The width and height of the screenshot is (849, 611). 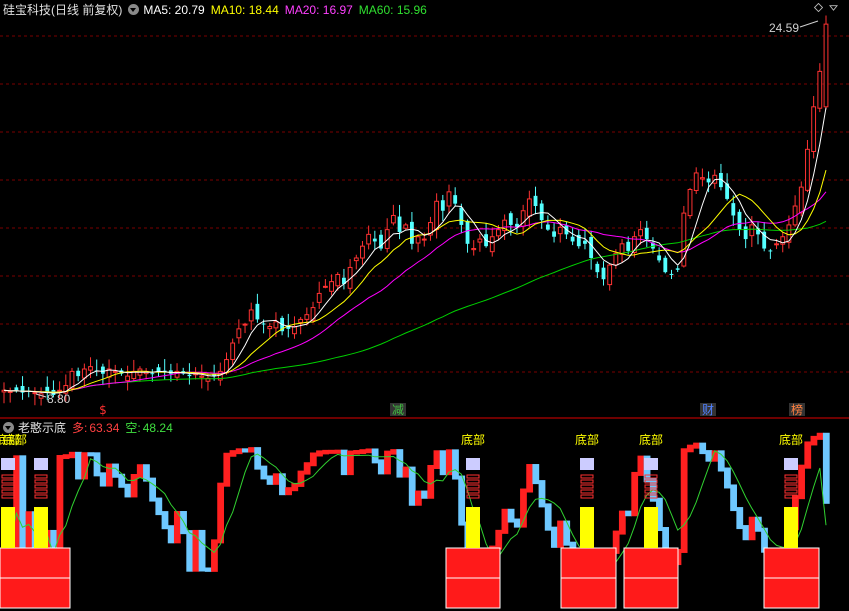 What do you see at coordinates (8, 427) in the screenshot?
I see `indicator-dropdown-icon` at bounding box center [8, 427].